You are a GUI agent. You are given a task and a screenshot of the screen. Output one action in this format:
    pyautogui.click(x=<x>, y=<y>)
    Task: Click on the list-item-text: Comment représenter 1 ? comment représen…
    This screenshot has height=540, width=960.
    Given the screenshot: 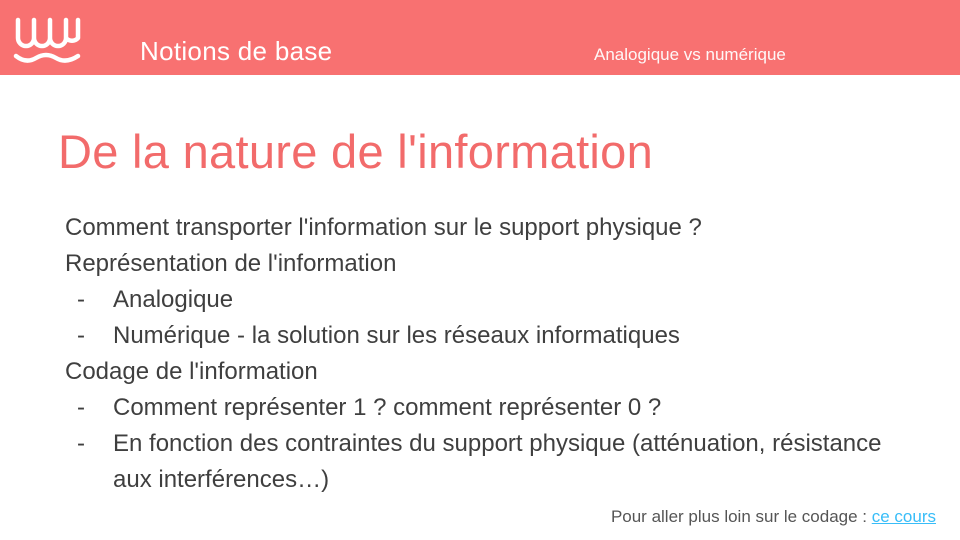 What is the action you would take?
    pyautogui.click(x=387, y=407)
    